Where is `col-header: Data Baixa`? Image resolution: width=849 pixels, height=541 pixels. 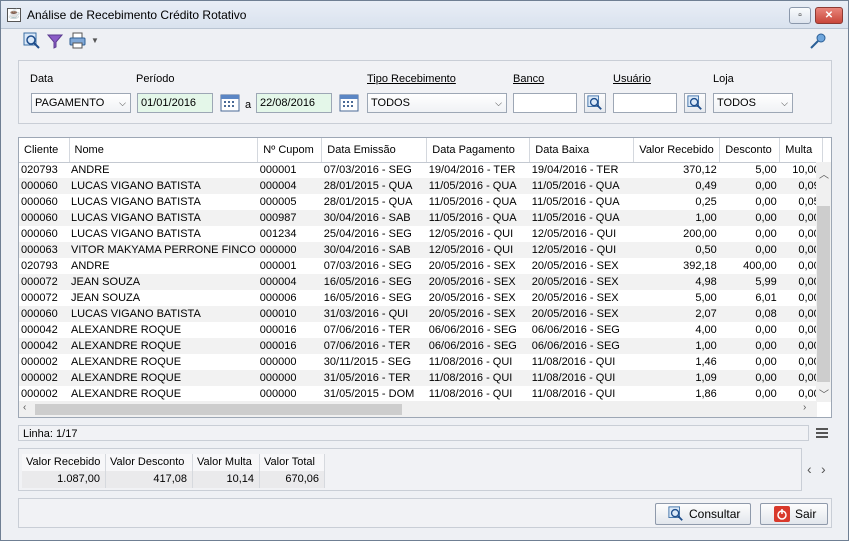
col-header: Data Baixa is located at coordinates (582, 150).